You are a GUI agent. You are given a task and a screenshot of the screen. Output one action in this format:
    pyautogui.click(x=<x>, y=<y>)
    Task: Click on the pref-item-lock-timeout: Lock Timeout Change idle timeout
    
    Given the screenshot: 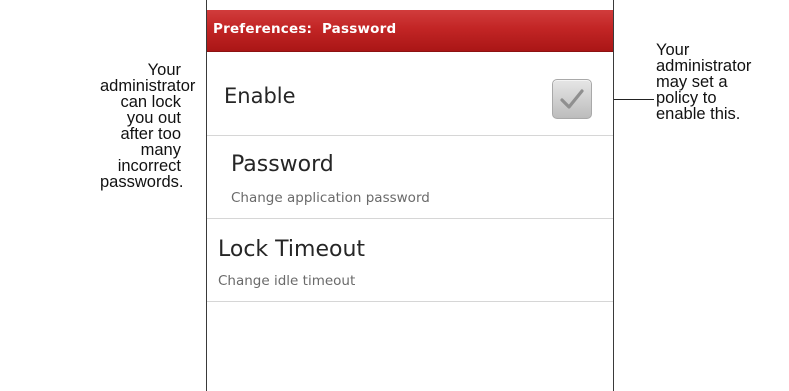 What is the action you would take?
    pyautogui.click(x=410, y=260)
    